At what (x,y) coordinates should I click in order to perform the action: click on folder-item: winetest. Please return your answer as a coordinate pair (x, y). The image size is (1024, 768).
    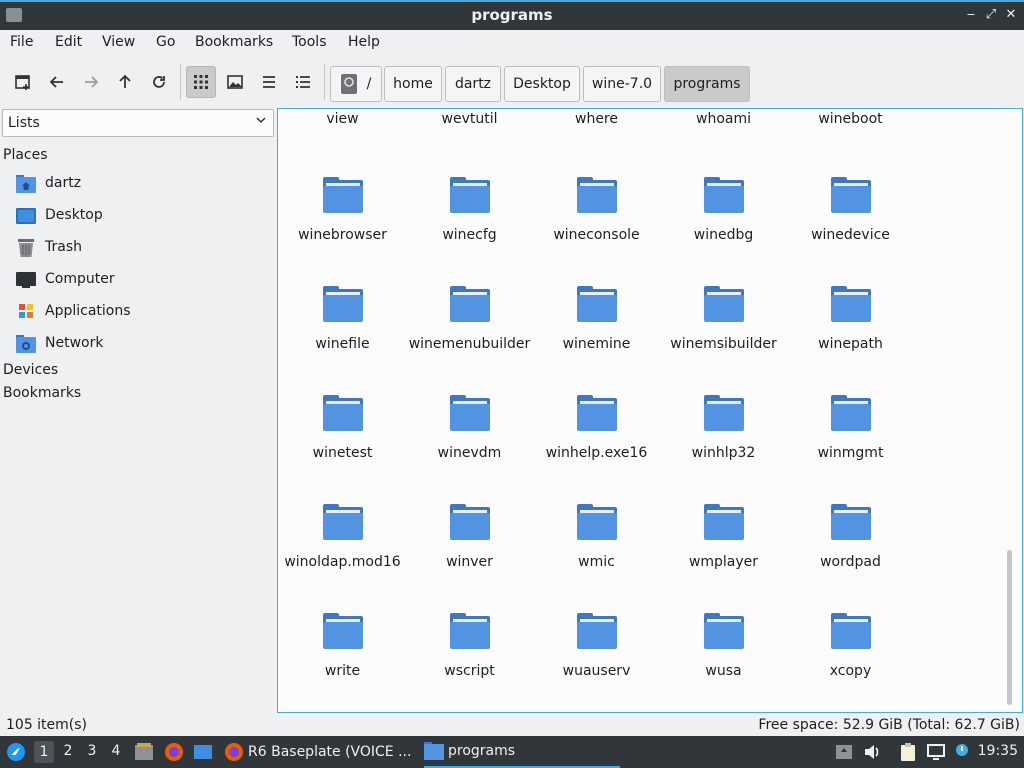
    Looking at the image, I should click on (342, 428).